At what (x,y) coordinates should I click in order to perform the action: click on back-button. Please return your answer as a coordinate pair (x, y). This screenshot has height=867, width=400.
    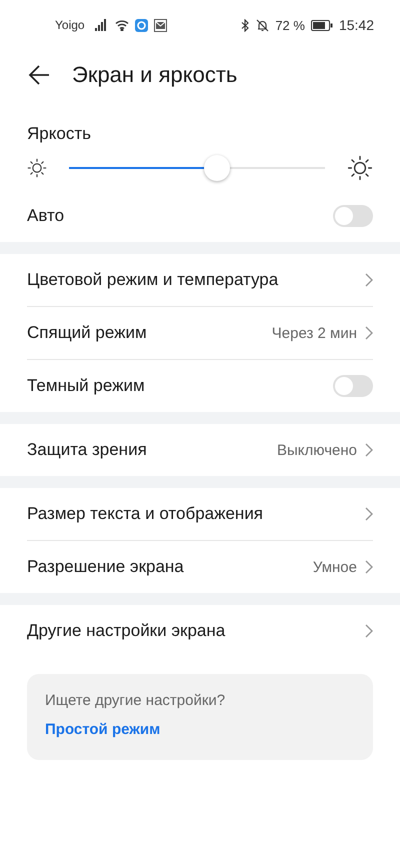
    Looking at the image, I should click on (39, 75).